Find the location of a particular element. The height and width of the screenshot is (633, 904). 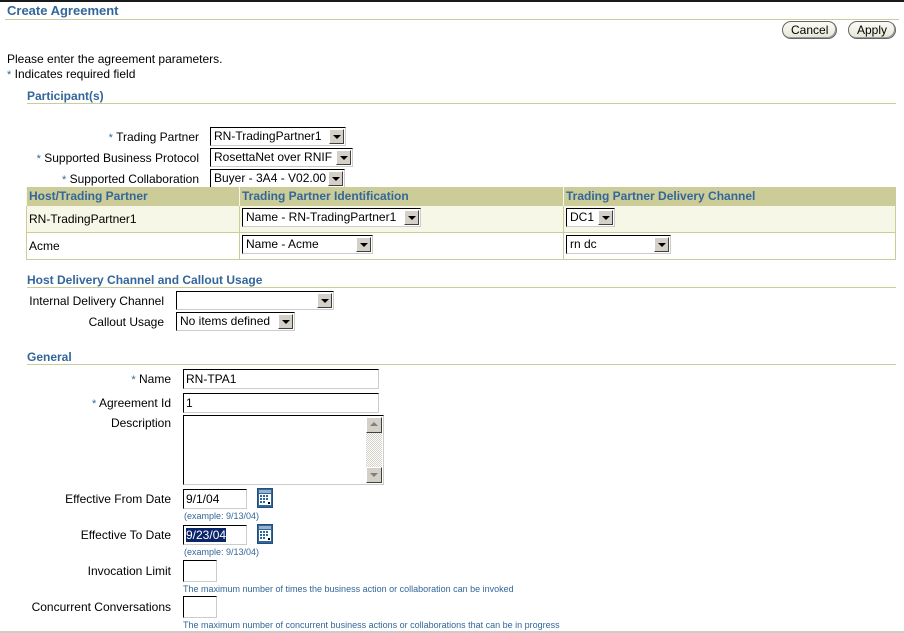

required-note: * Indicates required field is located at coordinates (71, 74).